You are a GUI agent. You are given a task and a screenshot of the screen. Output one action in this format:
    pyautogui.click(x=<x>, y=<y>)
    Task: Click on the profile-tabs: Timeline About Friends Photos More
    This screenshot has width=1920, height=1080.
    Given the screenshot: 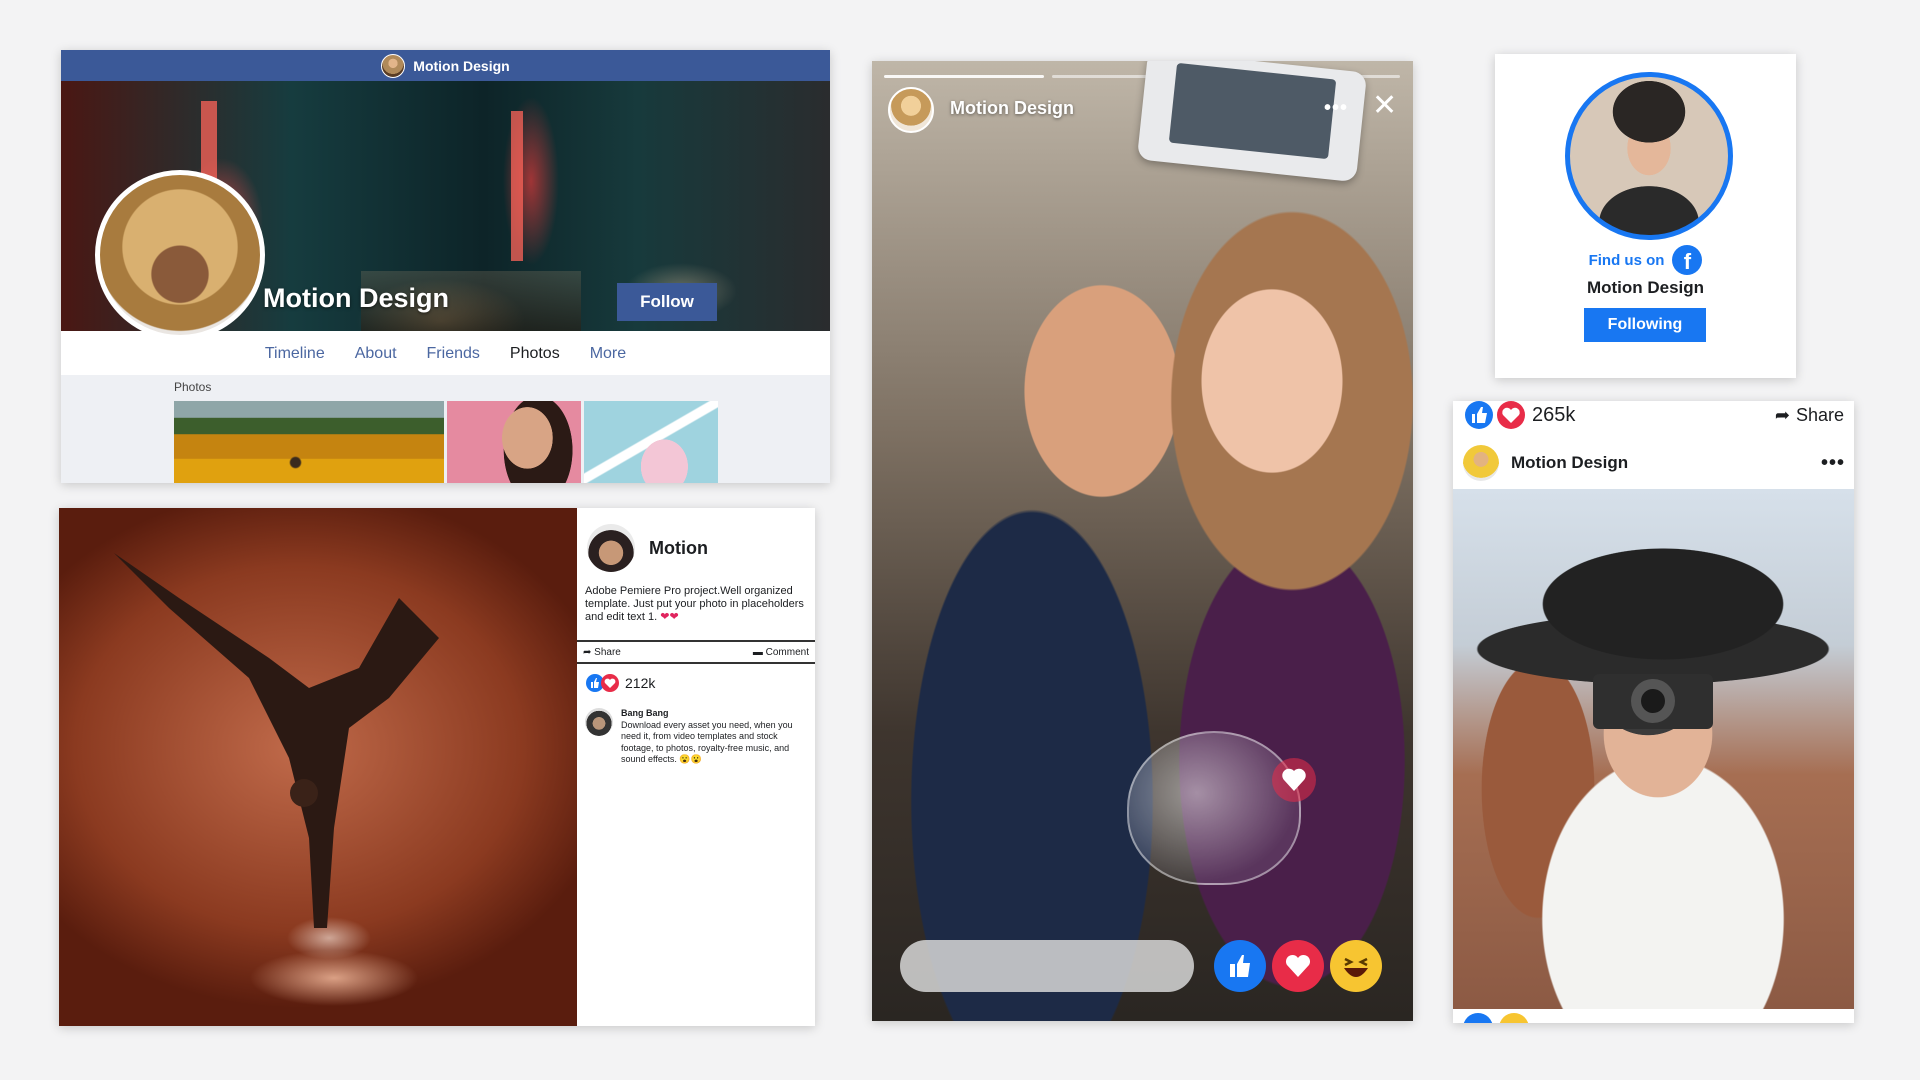 What is the action you would take?
    pyautogui.click(x=445, y=354)
    